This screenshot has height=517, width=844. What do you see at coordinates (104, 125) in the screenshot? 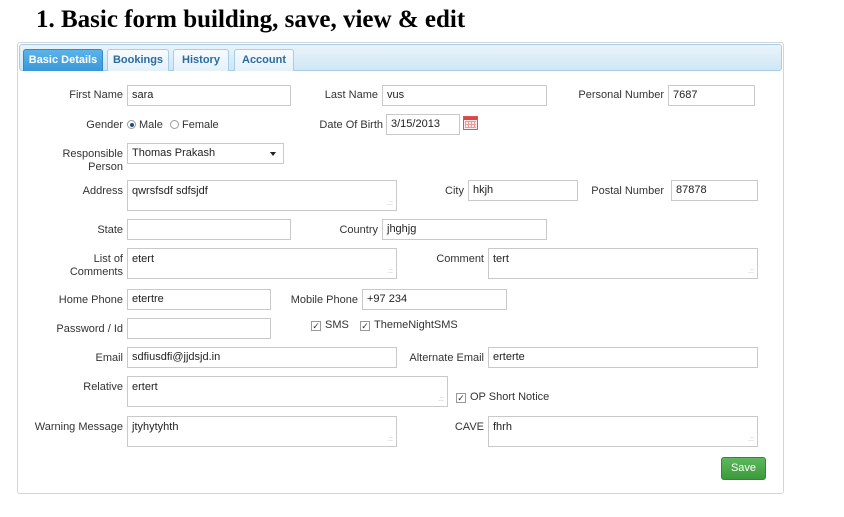
I see `gender-label: Gender` at bounding box center [104, 125].